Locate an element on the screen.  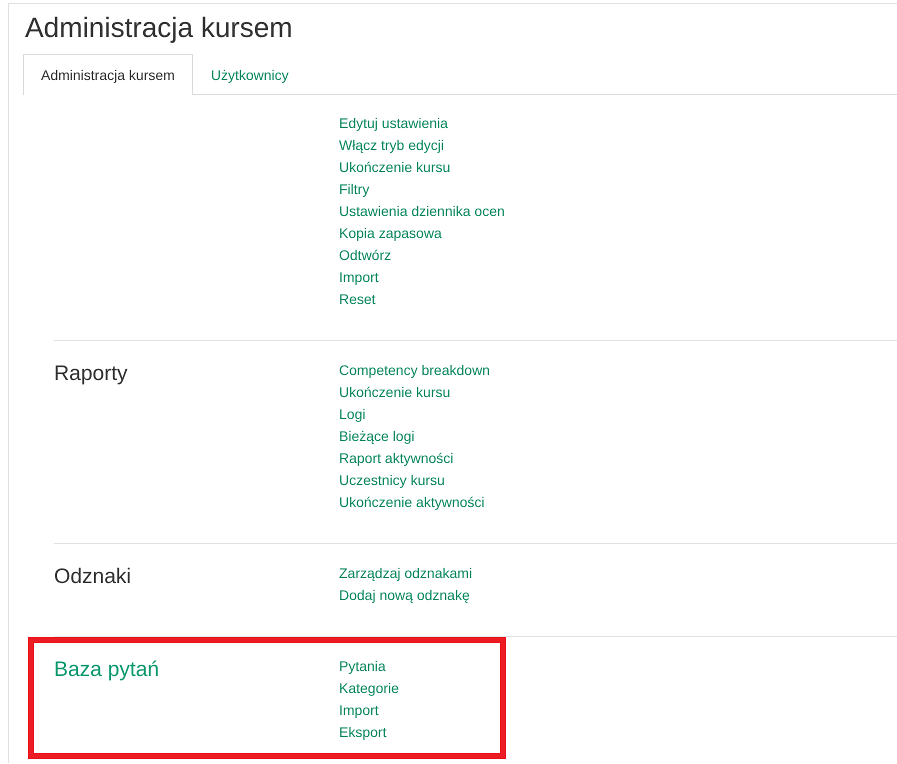
admin-link: Zarządzaj odznakami is located at coordinates (405, 573).